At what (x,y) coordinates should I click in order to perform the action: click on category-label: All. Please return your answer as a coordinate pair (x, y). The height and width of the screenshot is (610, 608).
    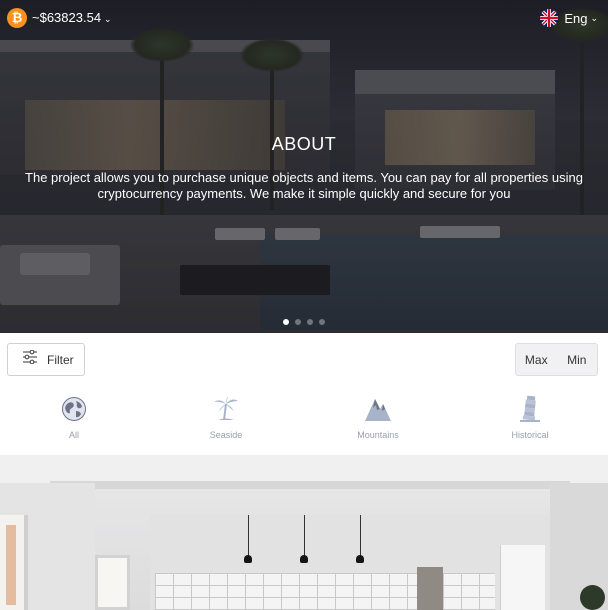
    Looking at the image, I should click on (73, 435).